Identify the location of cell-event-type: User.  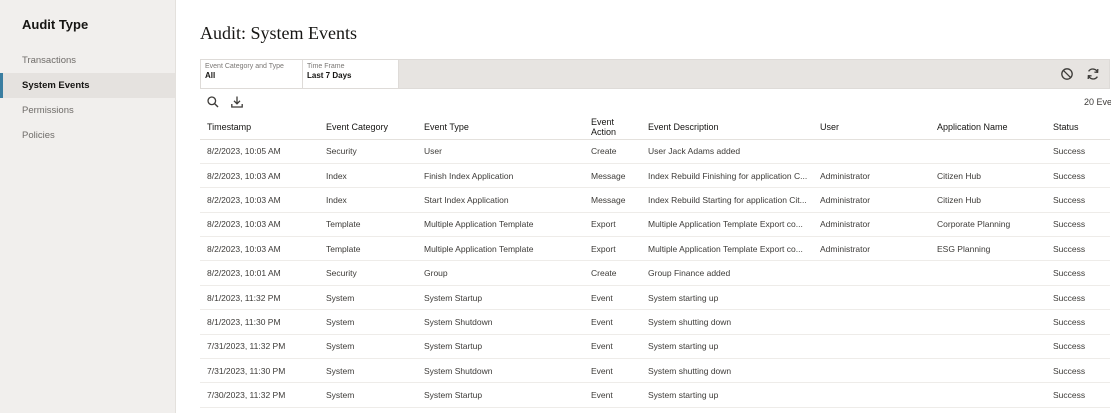
(500, 151).